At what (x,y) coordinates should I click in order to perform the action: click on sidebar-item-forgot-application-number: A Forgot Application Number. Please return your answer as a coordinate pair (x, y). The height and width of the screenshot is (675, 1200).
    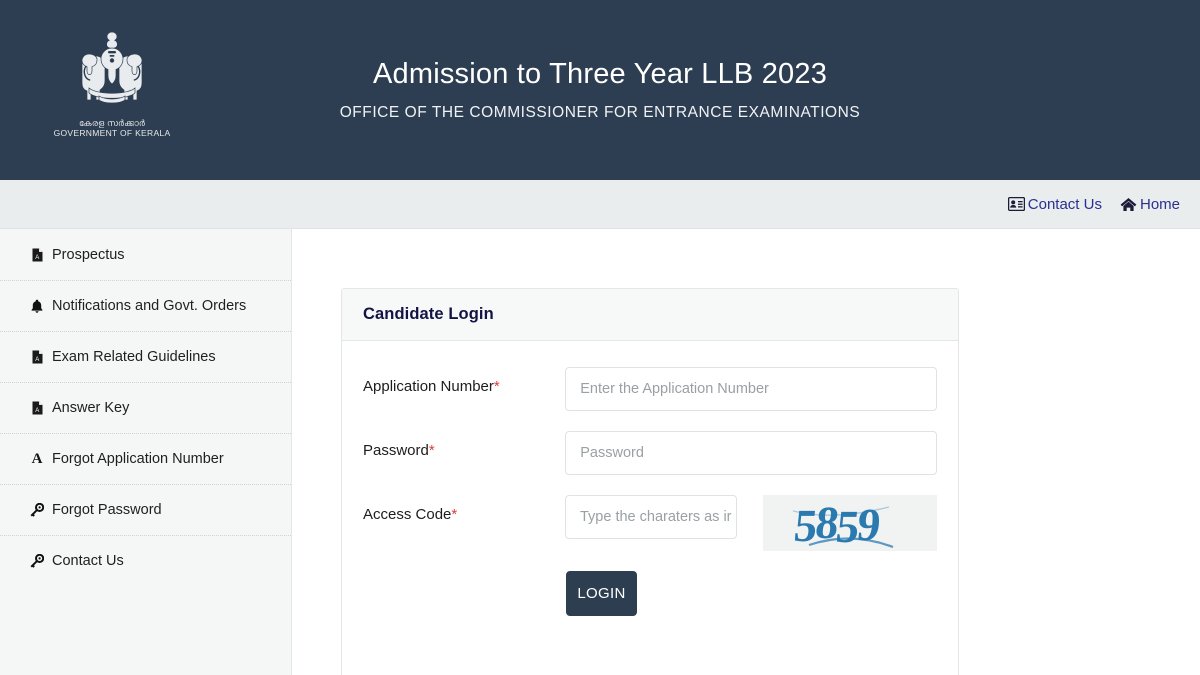
    Looking at the image, I should click on (145, 458).